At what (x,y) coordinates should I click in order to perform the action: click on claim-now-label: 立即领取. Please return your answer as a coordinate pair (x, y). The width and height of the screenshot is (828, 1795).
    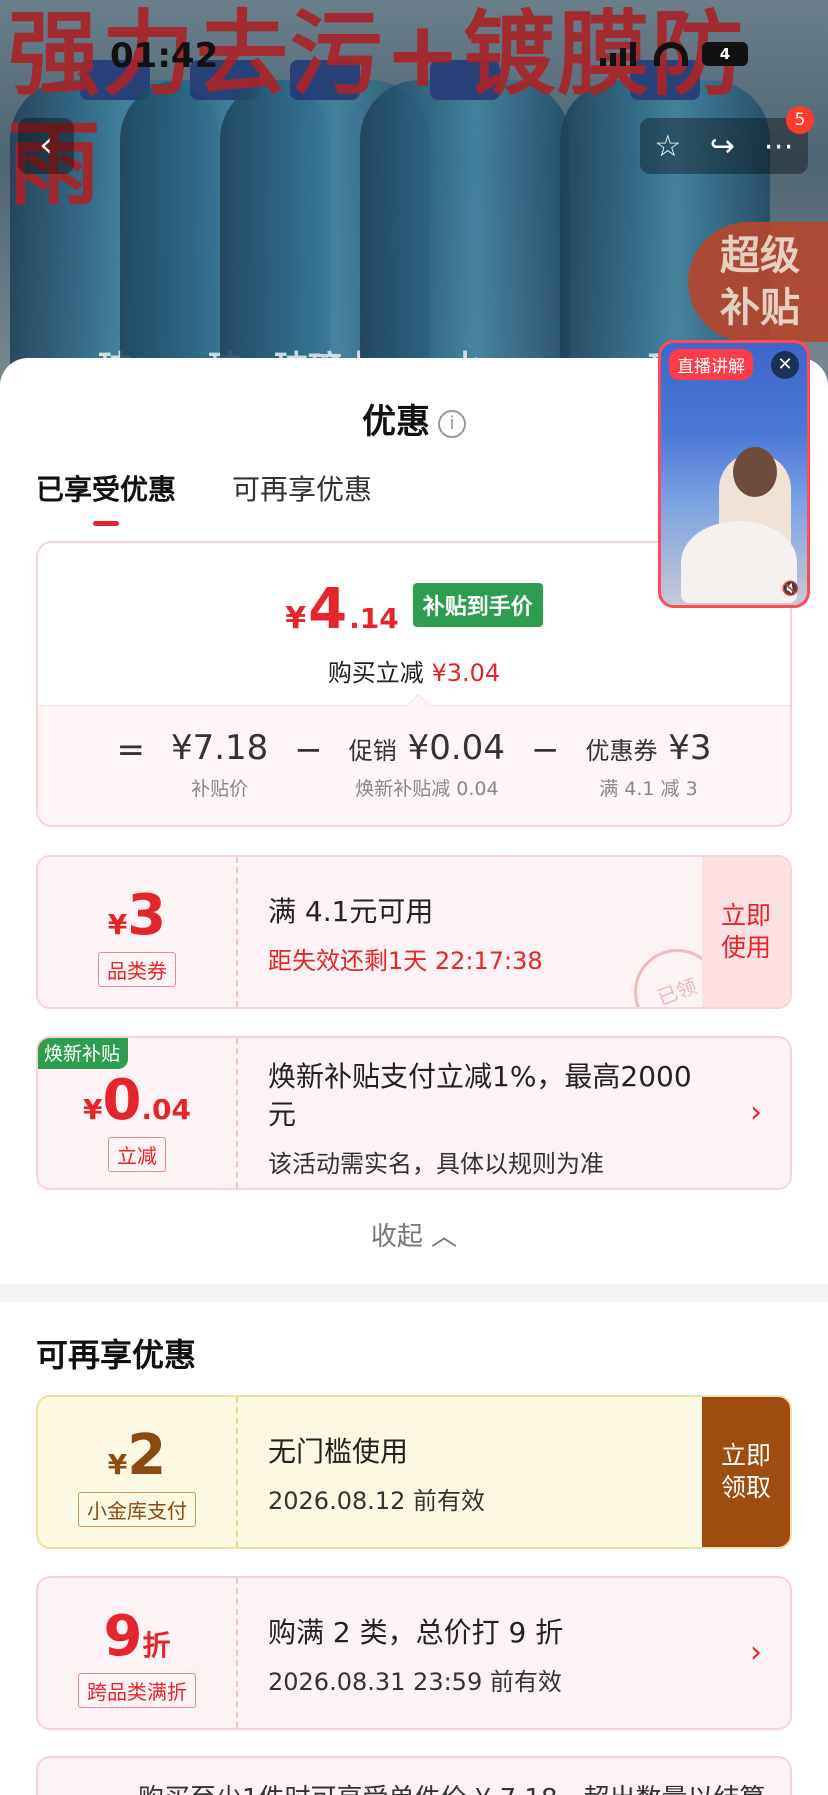
    Looking at the image, I should click on (745, 1471).